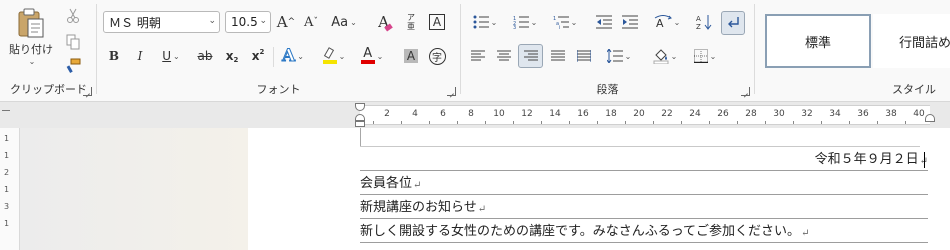  I want to click on left-indent-marker, so click(360, 124).